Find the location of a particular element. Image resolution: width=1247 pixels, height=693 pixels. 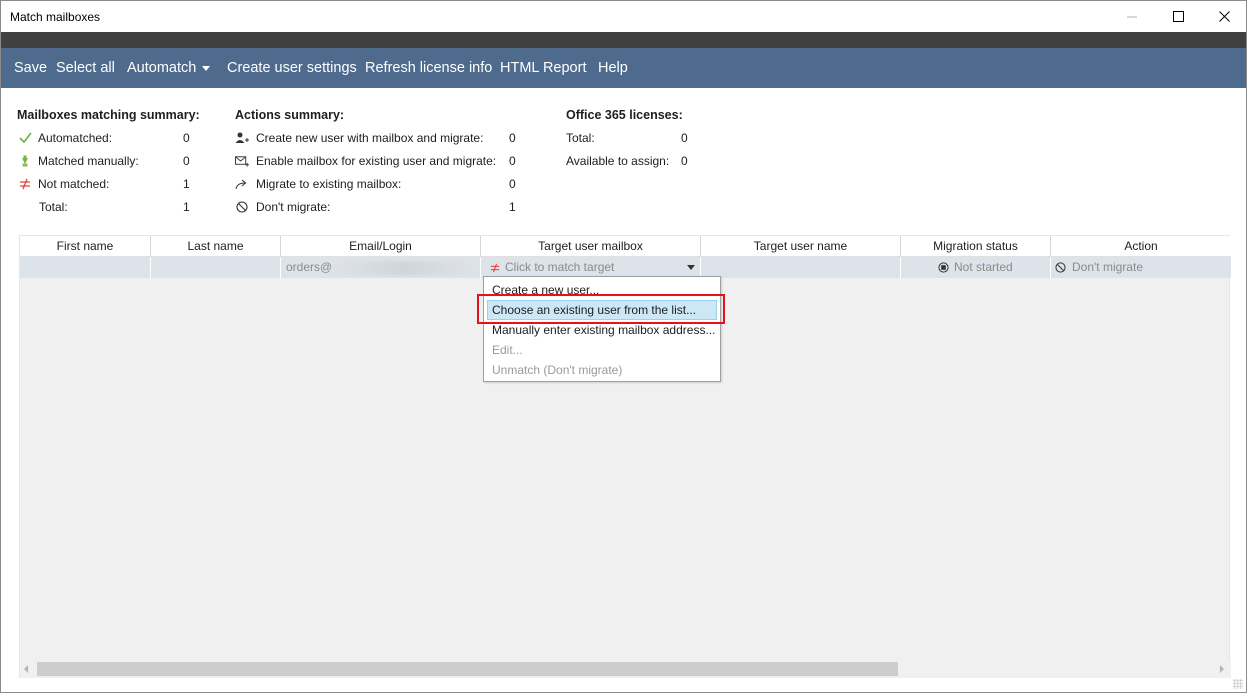

horizontal-scrollbar is located at coordinates (625, 669).